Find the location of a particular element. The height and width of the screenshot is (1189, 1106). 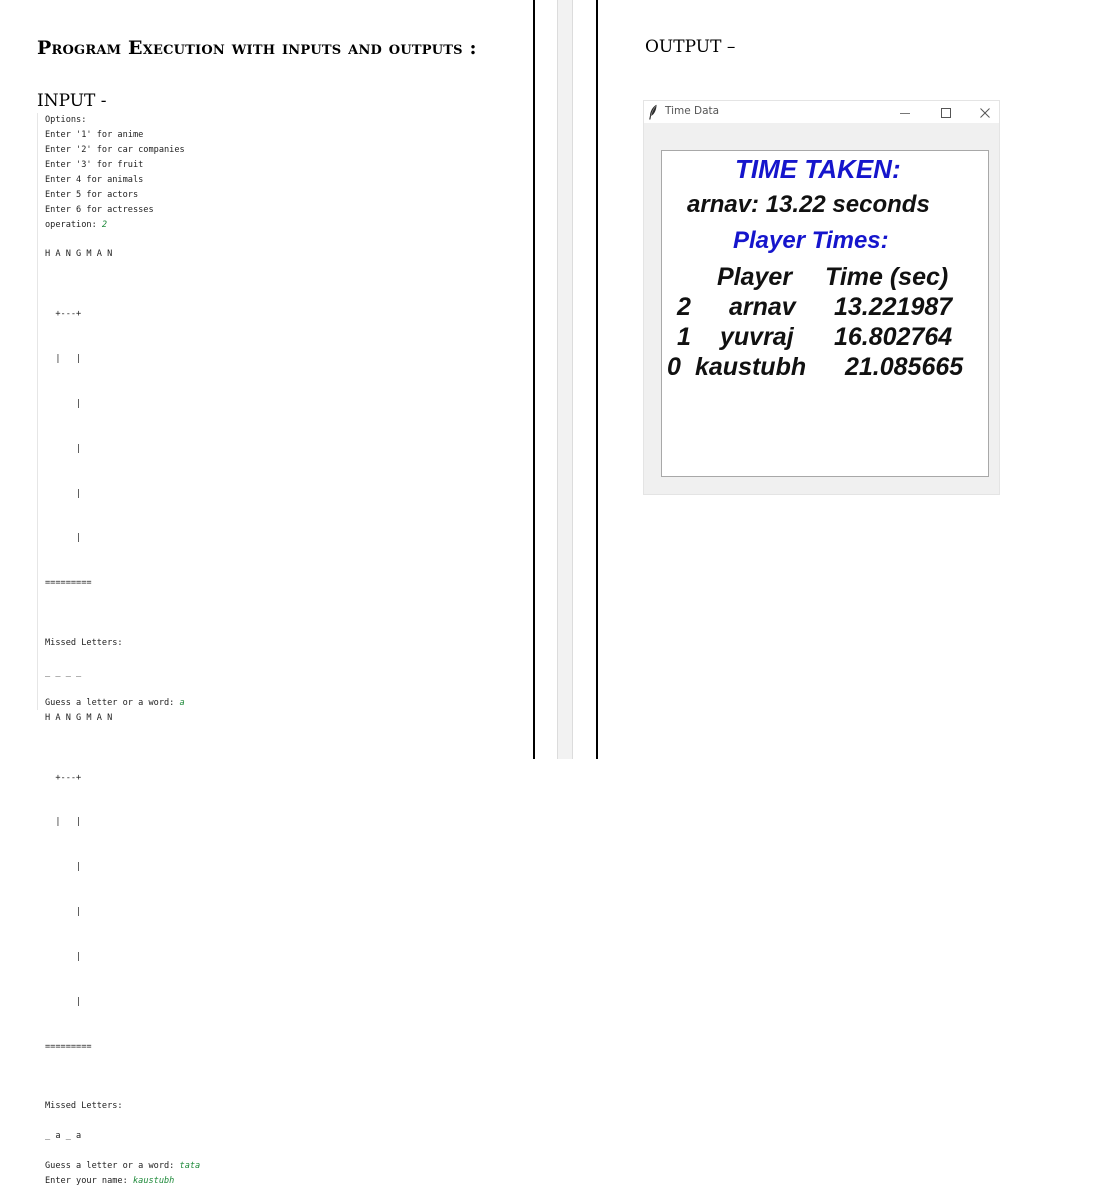

close-icon is located at coordinates (985, 112).